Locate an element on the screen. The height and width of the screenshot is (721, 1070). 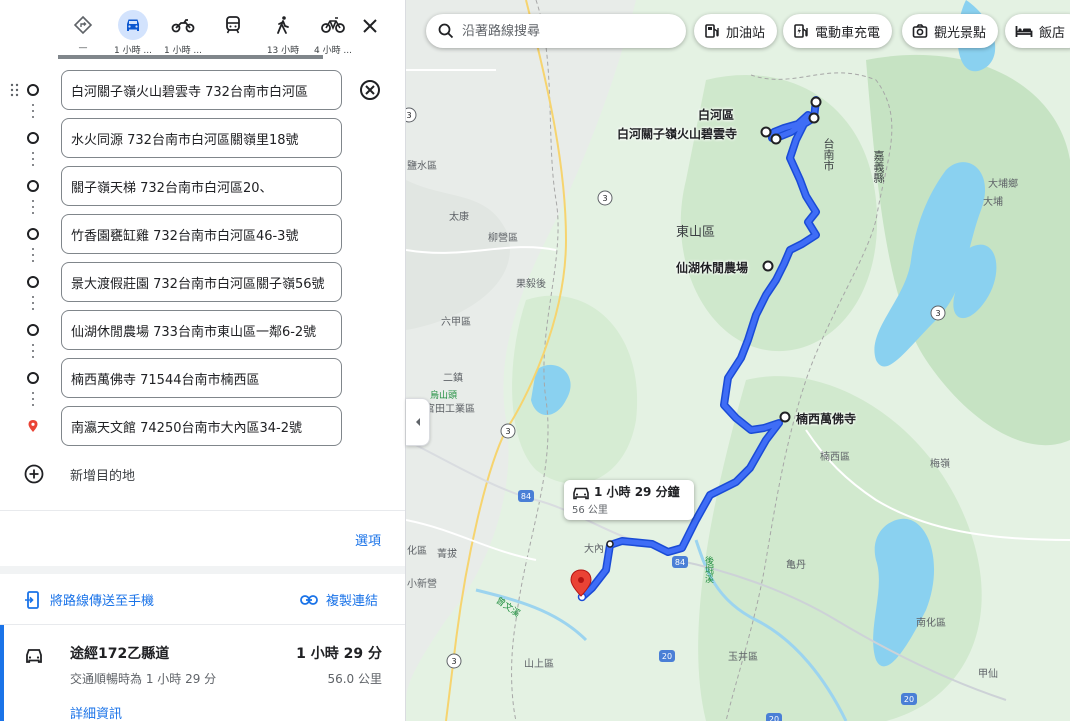
mode-transit is located at coordinates (233, 33).